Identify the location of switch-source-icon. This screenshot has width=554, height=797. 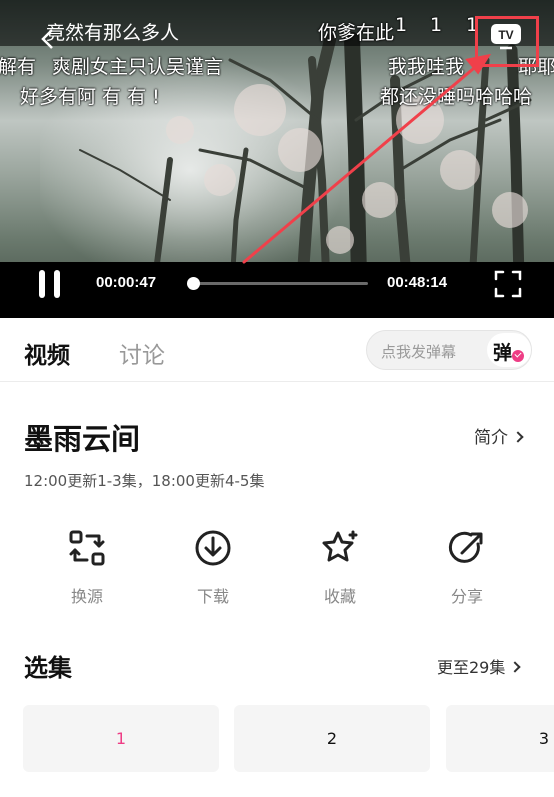
(87, 548).